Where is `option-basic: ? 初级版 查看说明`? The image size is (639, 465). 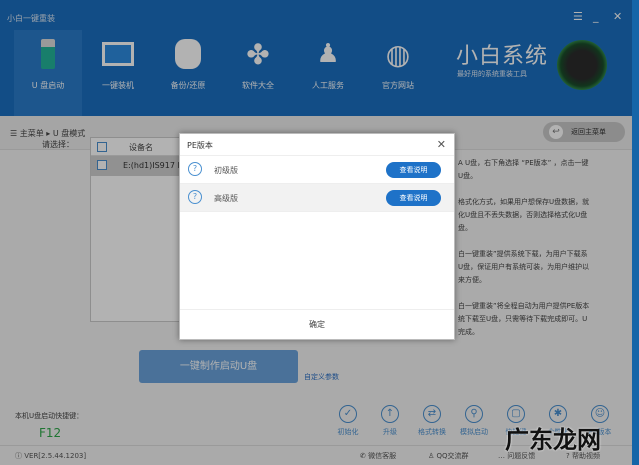
option-basic: ? 初级版 查看说明 is located at coordinates (317, 170).